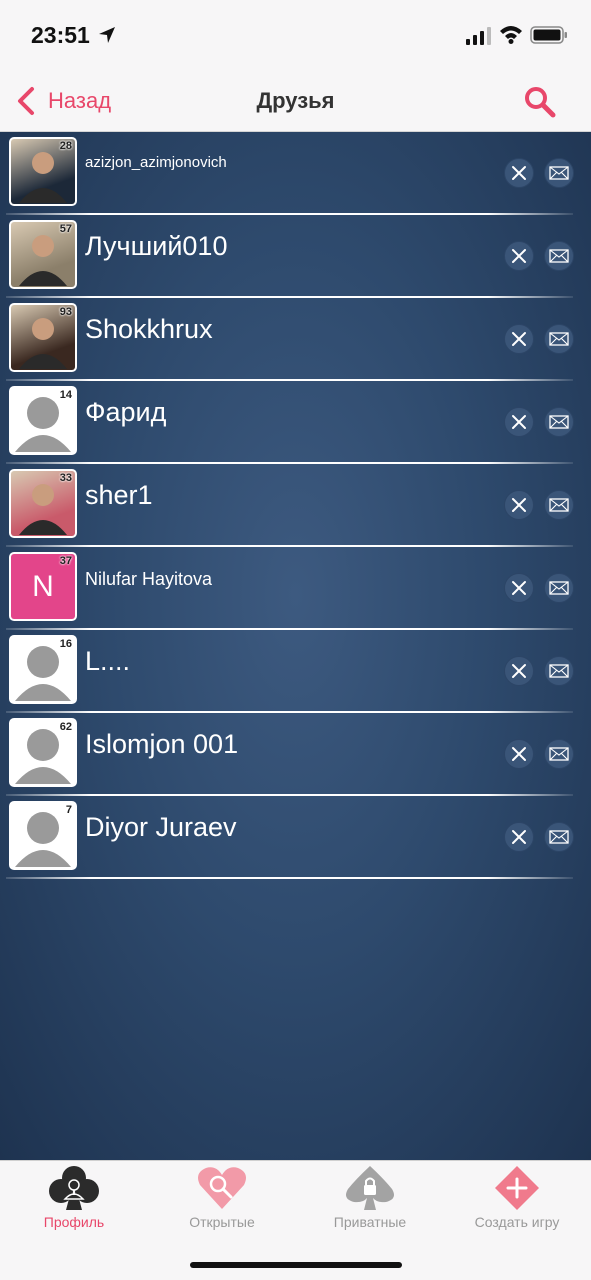 The width and height of the screenshot is (591, 1280). What do you see at coordinates (65, 312) in the screenshot?
I see `level-badge: 93` at bounding box center [65, 312].